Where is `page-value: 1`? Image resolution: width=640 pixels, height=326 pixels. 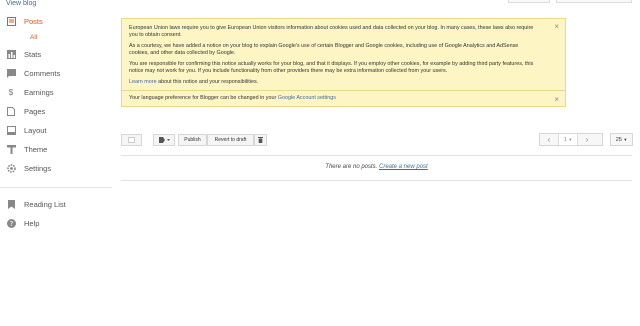
page-value: 1 is located at coordinates (565, 139).